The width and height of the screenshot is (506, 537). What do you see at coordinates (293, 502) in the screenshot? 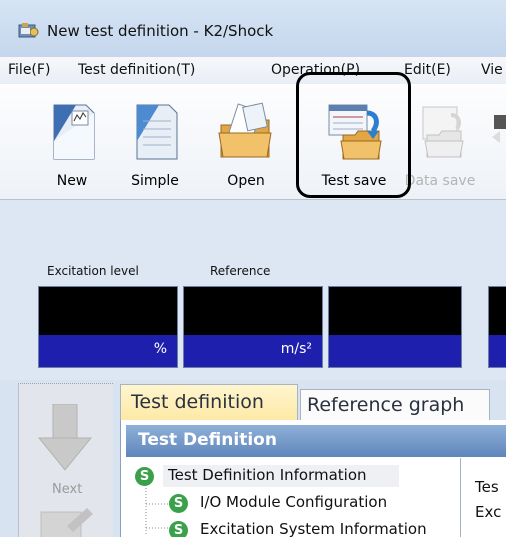
I see `tree-item-io-module-configuration: I/O Module Configuration` at bounding box center [293, 502].